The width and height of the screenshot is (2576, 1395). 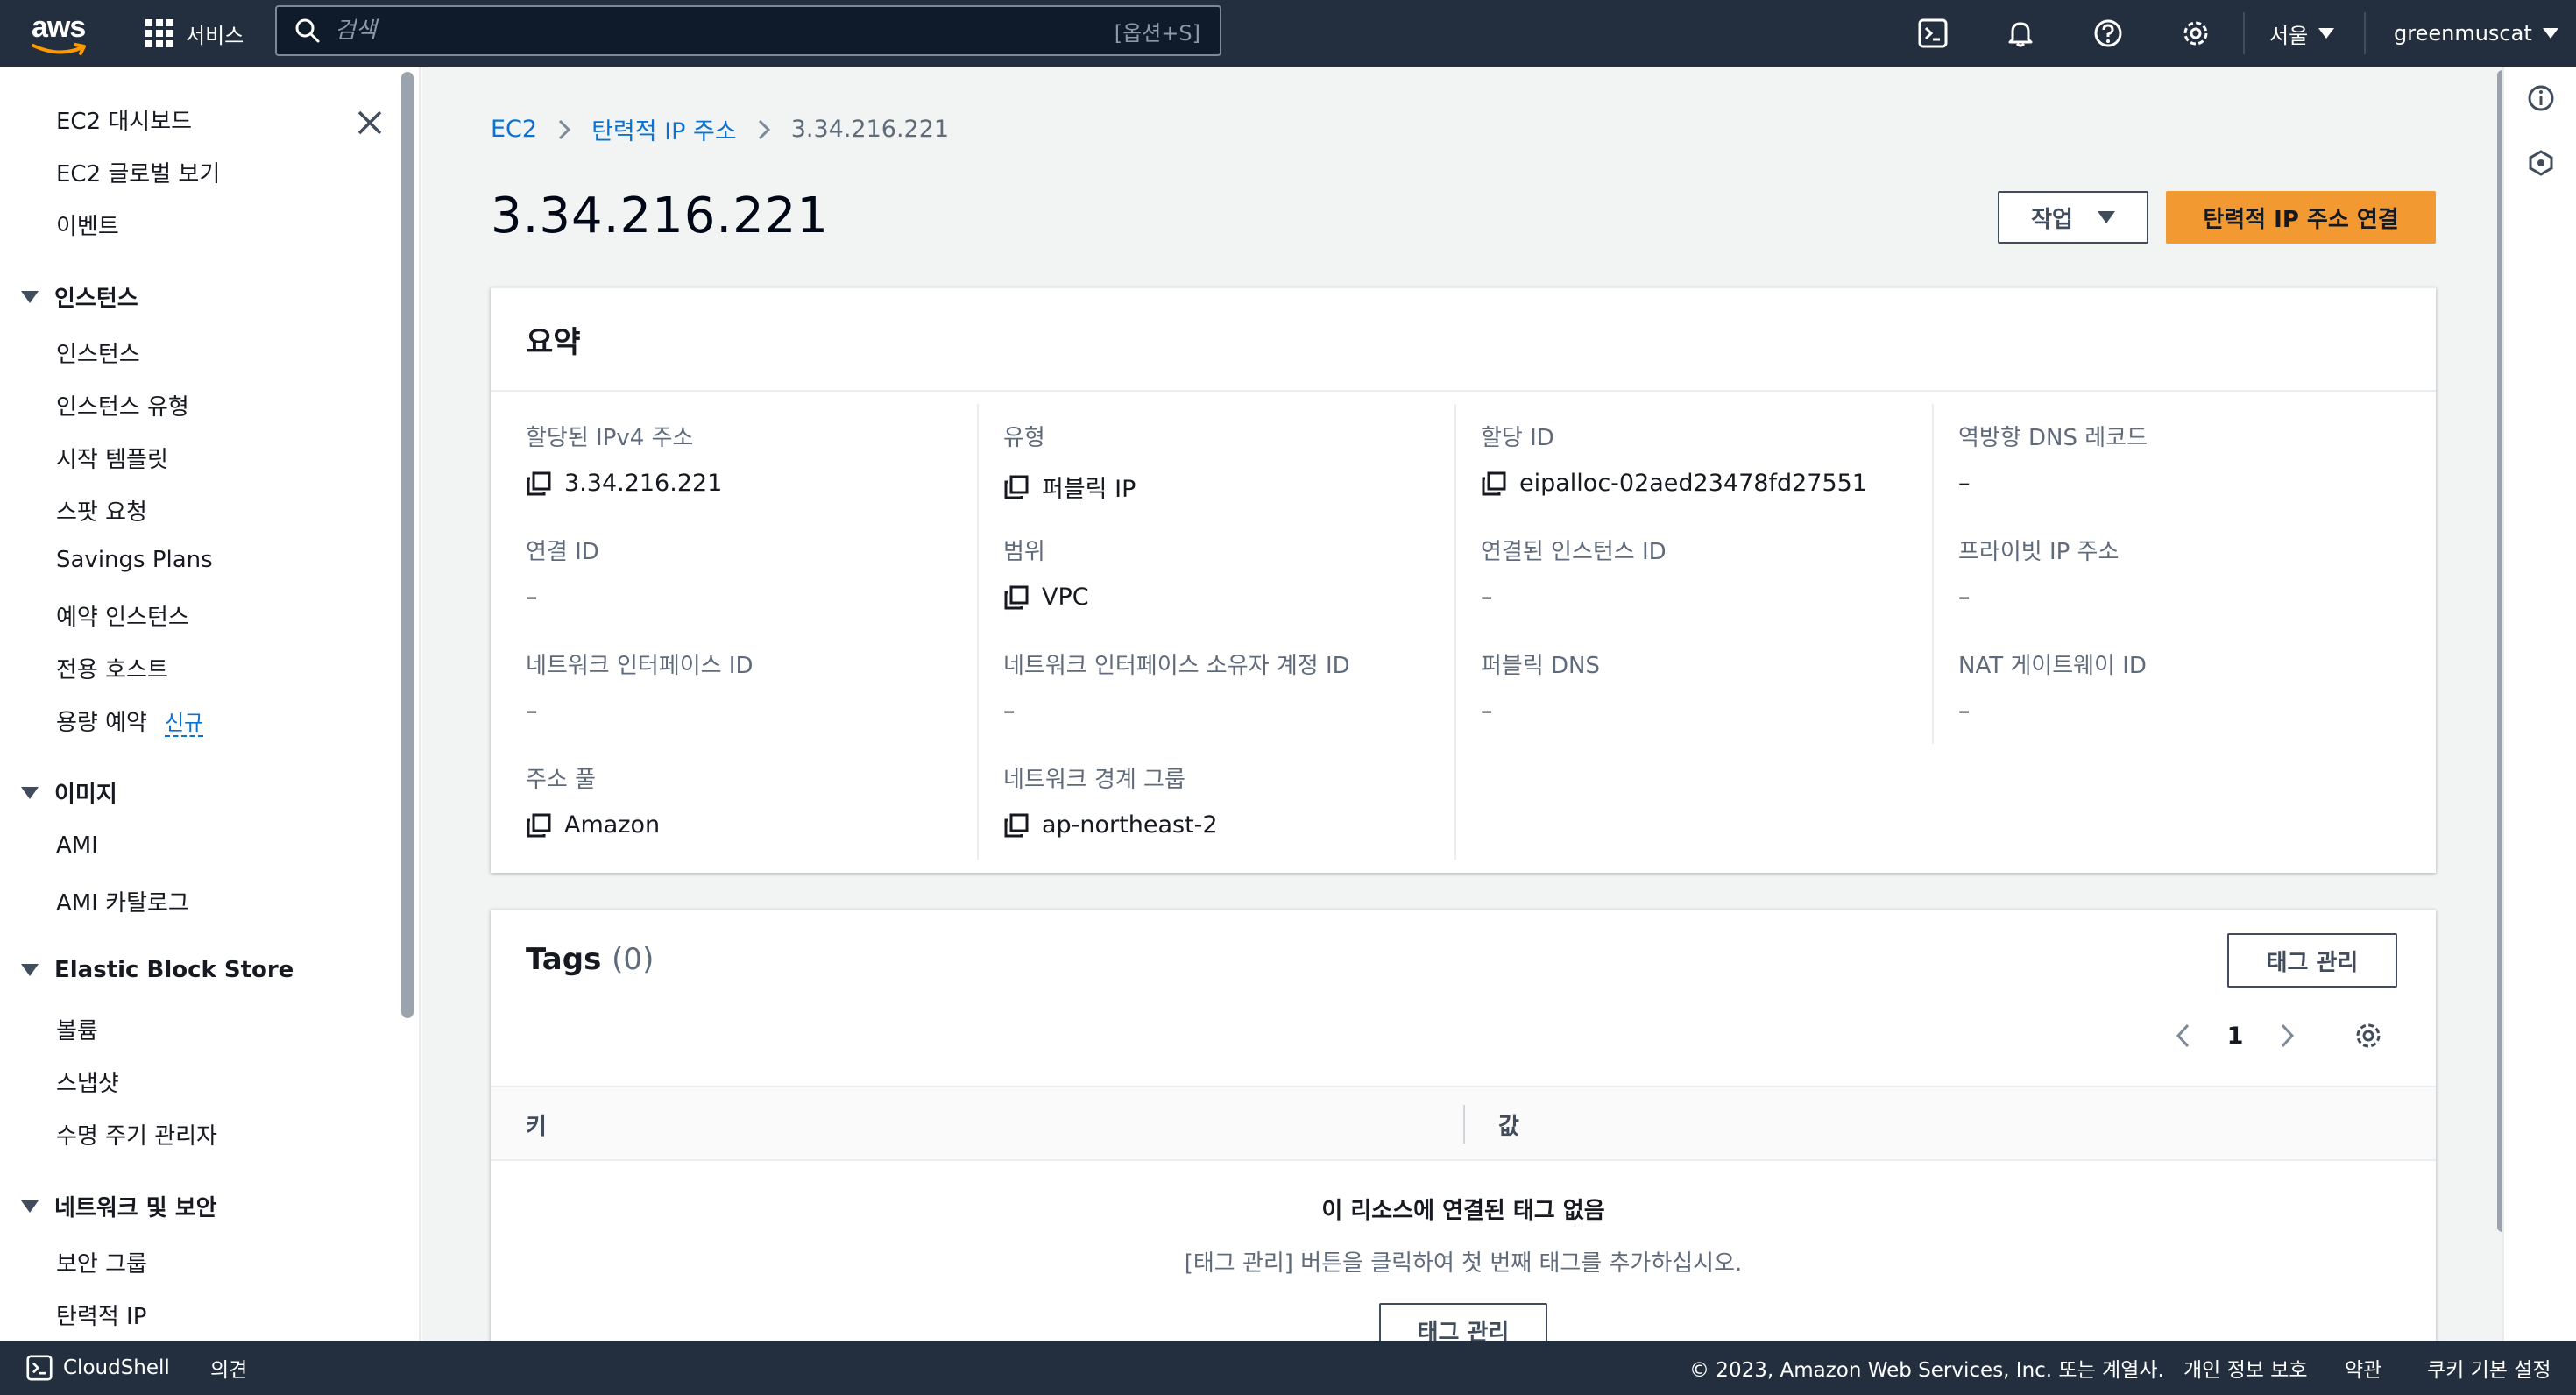 What do you see at coordinates (725, 31) in the screenshot?
I see `search-input` at bounding box center [725, 31].